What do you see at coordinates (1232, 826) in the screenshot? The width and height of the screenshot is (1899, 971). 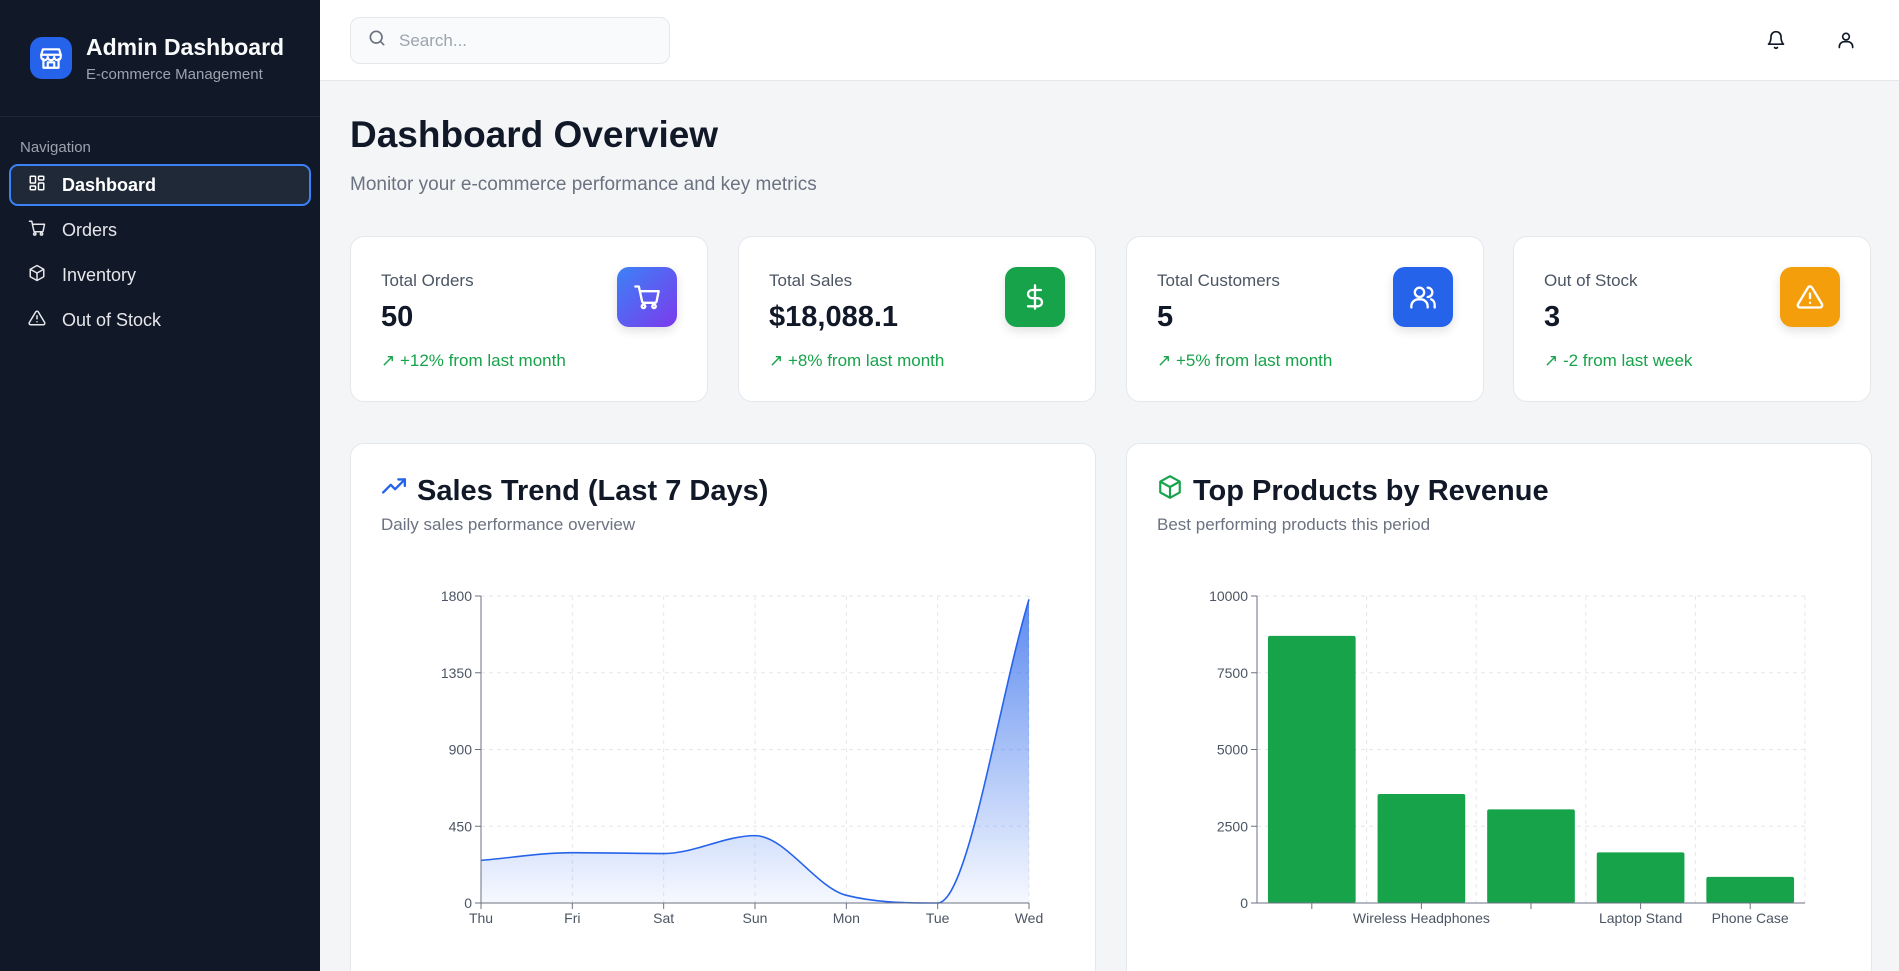 I see `y-tick-label: 2500` at bounding box center [1232, 826].